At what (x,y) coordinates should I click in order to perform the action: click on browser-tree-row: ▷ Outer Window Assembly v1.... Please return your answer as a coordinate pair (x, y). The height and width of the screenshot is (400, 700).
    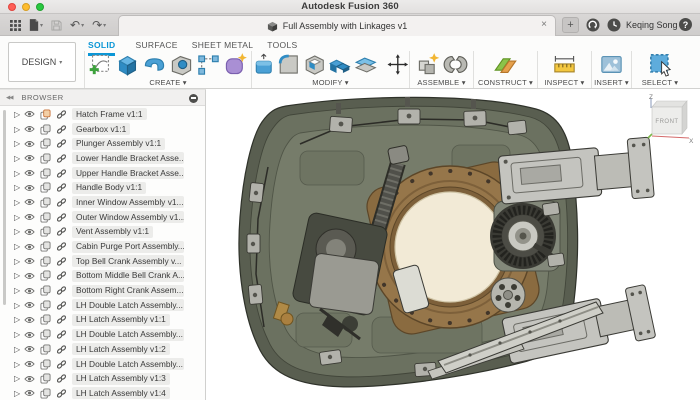
    Looking at the image, I should click on (103, 217).